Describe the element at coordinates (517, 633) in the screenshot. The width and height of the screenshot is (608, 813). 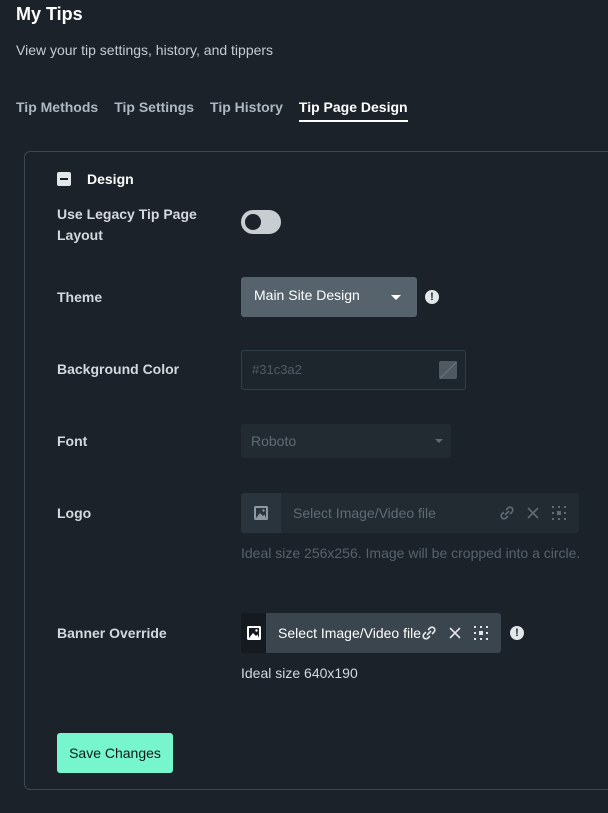
I see `banner-info-icon: !` at that location.